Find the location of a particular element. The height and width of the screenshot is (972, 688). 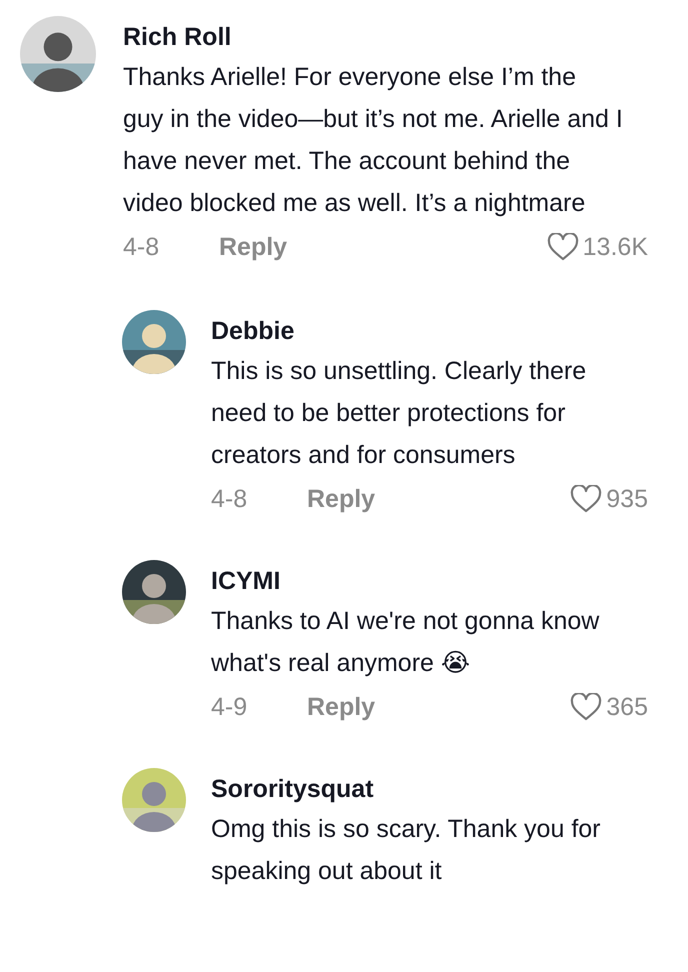

username: ICYMI is located at coordinates (429, 581).